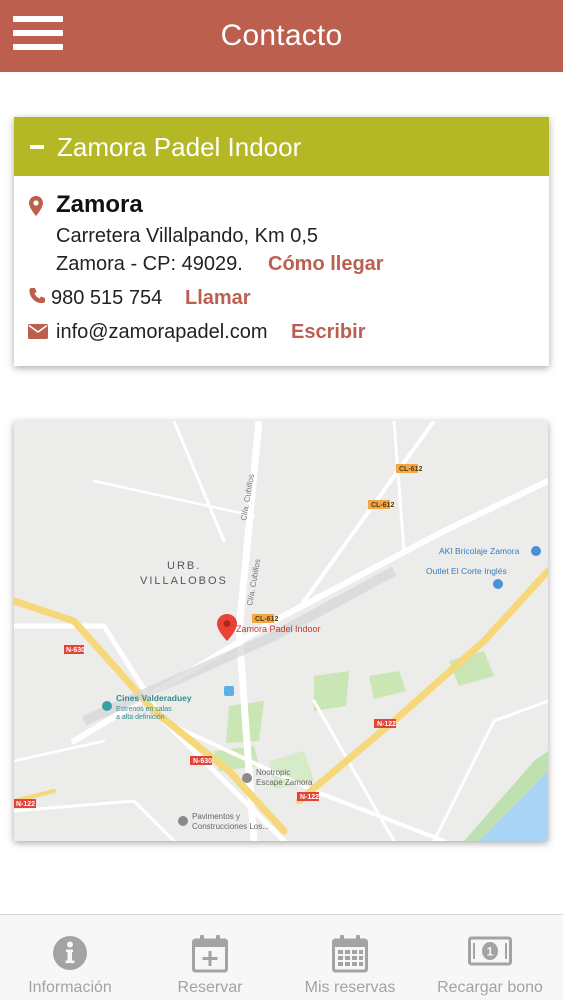 Image resolution: width=563 pixels, height=1000 pixels. I want to click on tab-reservar: Reservar, so click(210, 957).